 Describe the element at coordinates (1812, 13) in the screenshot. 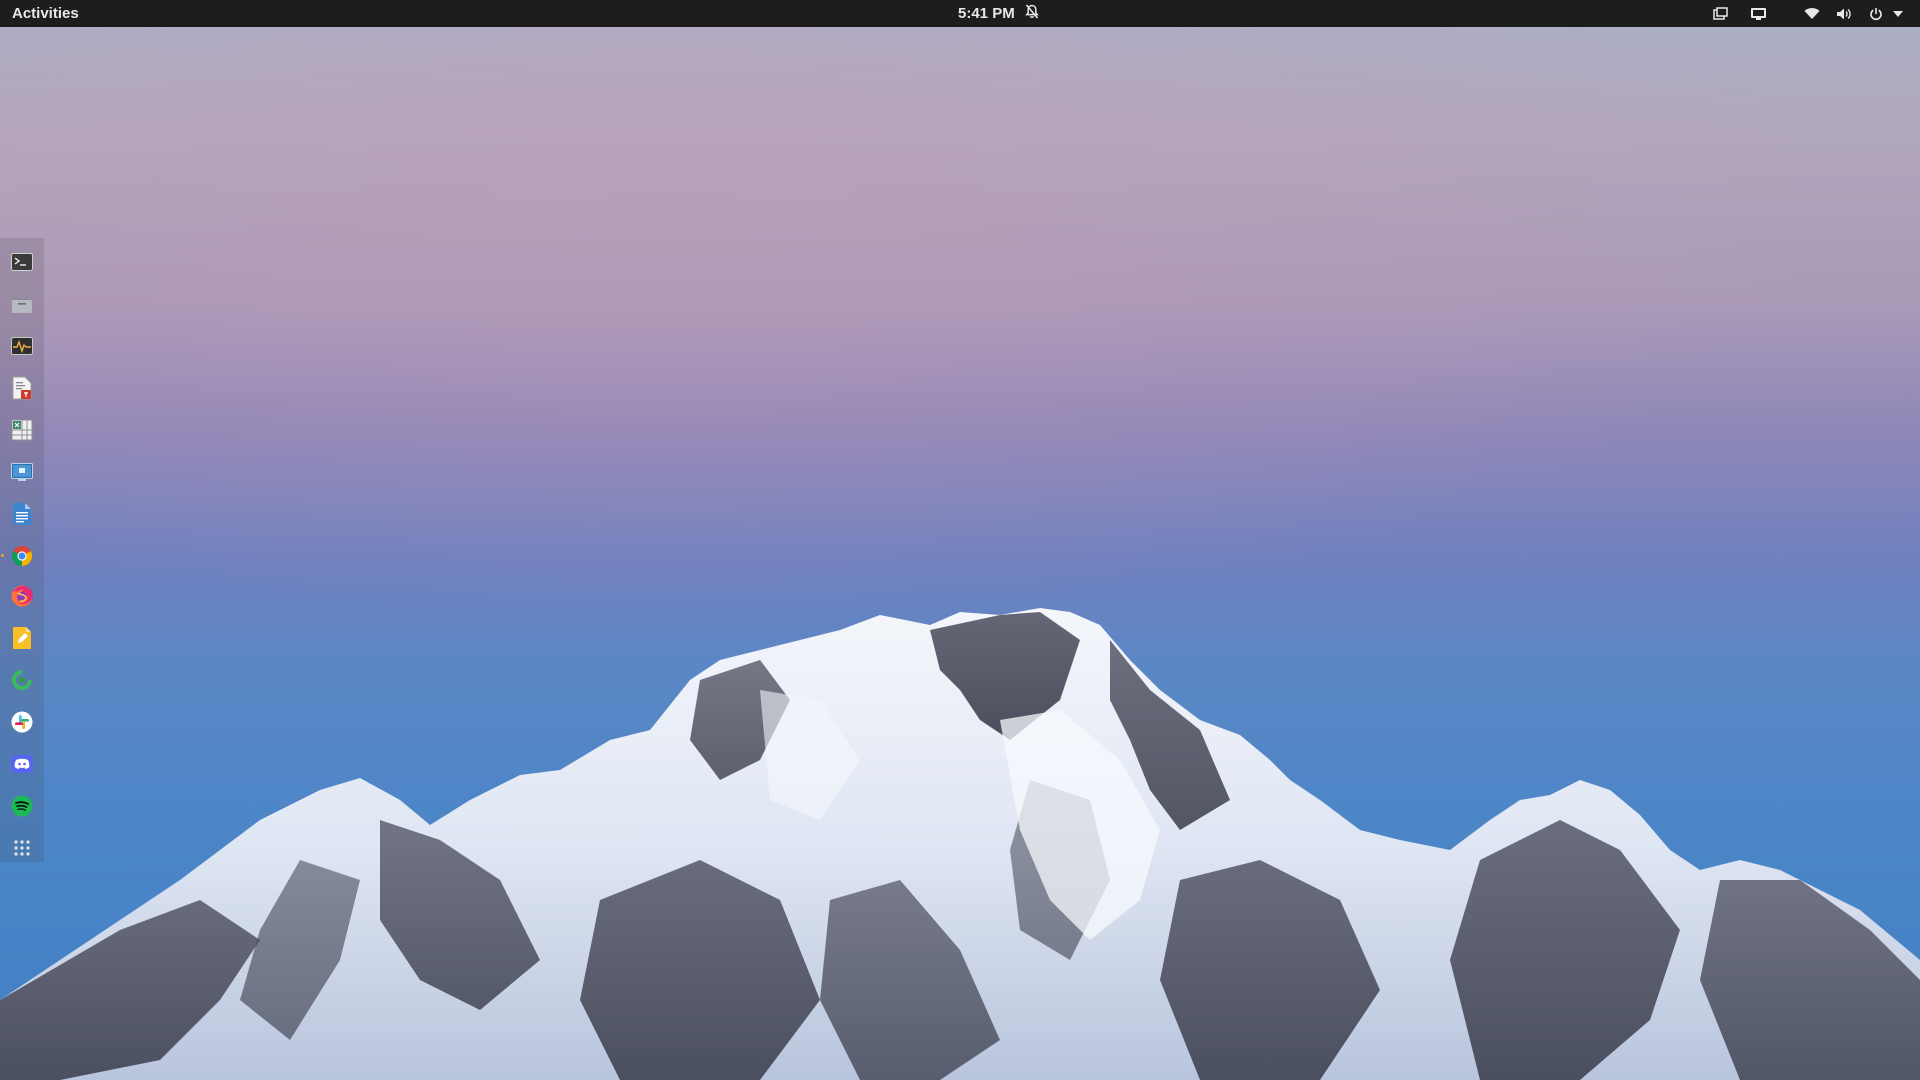

I see `wifi-icon` at that location.